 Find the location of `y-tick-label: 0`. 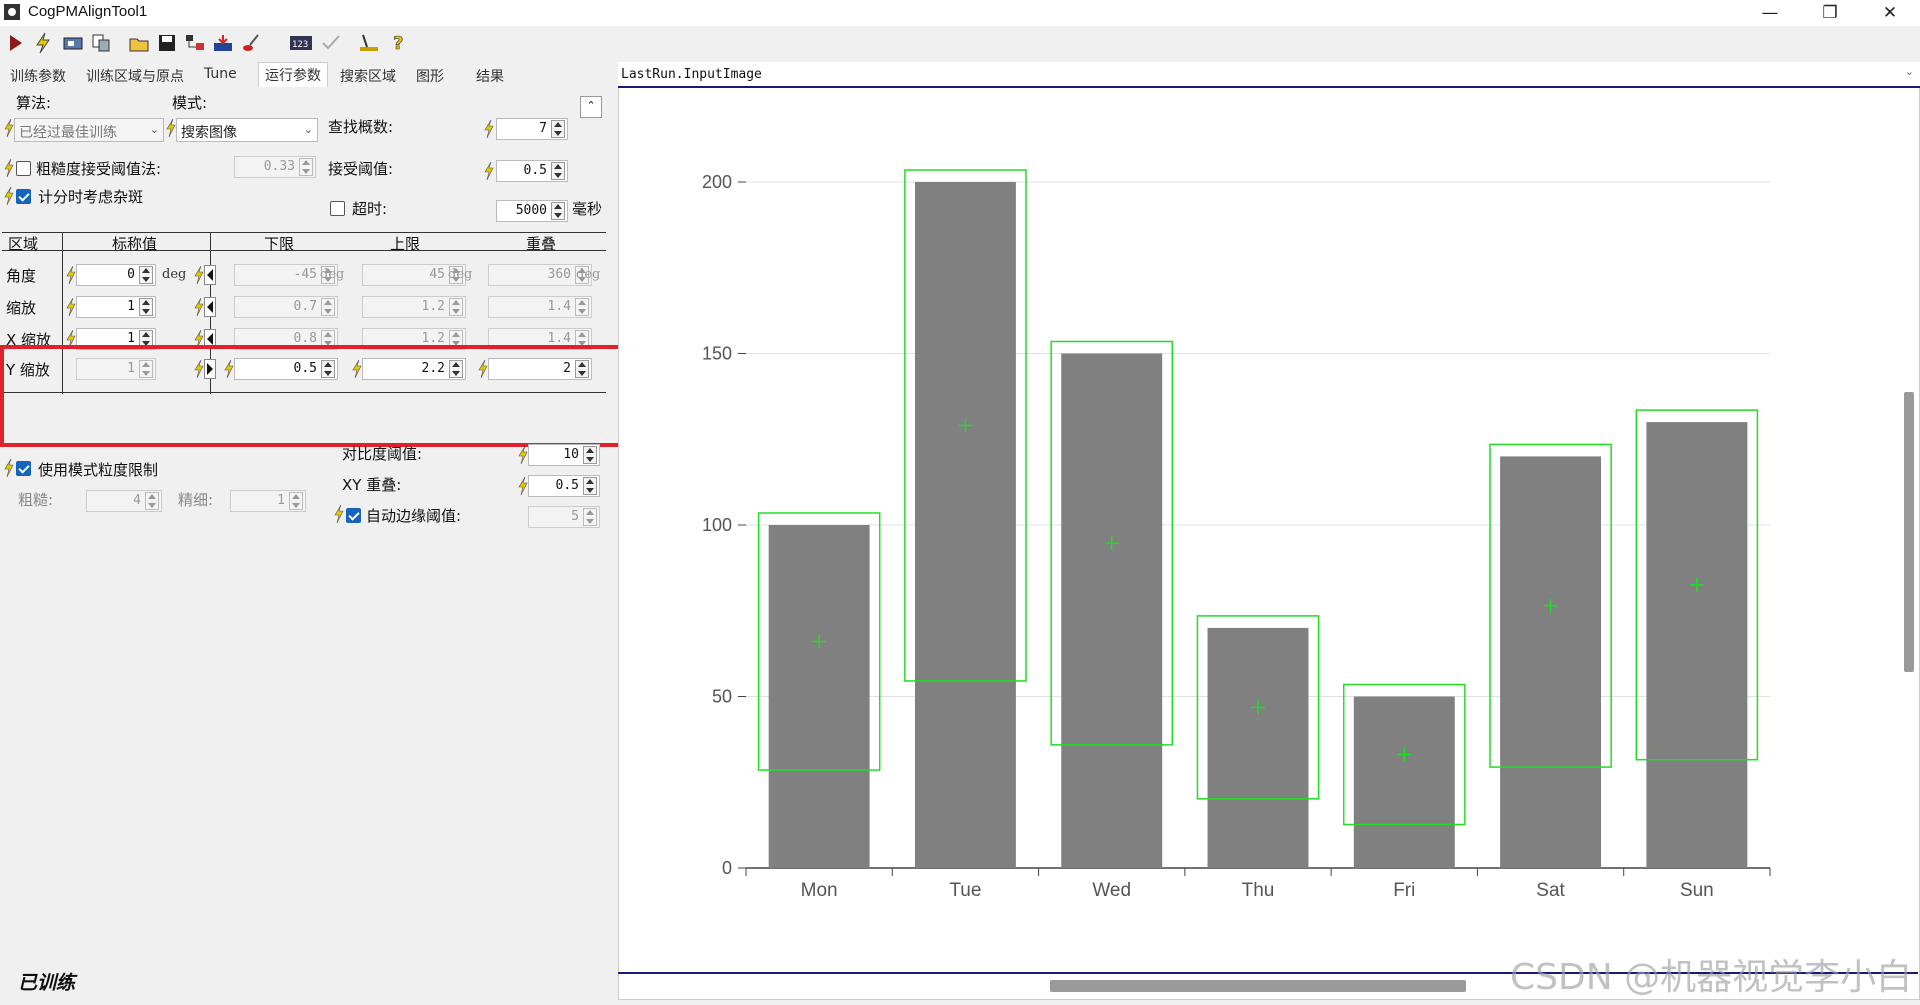

y-tick-label: 0 is located at coordinates (727, 868).